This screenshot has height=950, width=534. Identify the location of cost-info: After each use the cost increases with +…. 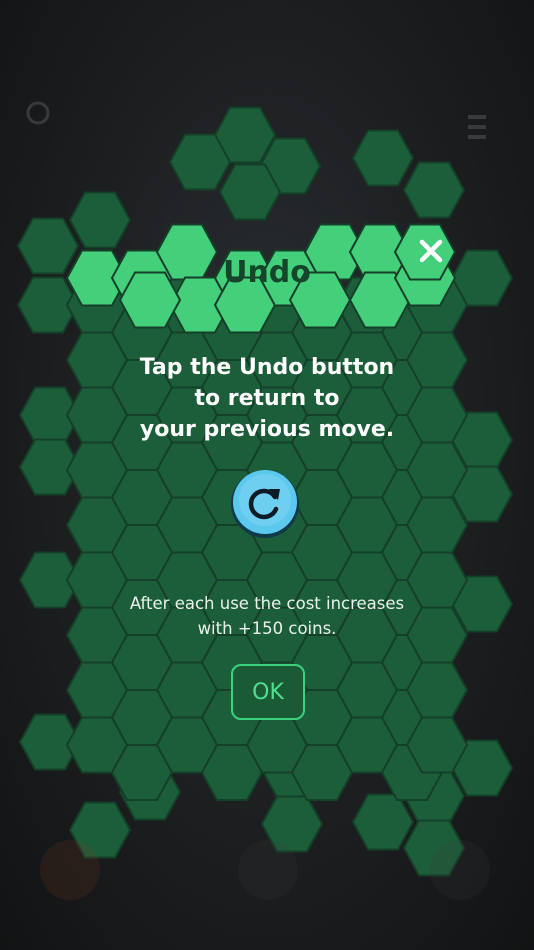
(267, 616).